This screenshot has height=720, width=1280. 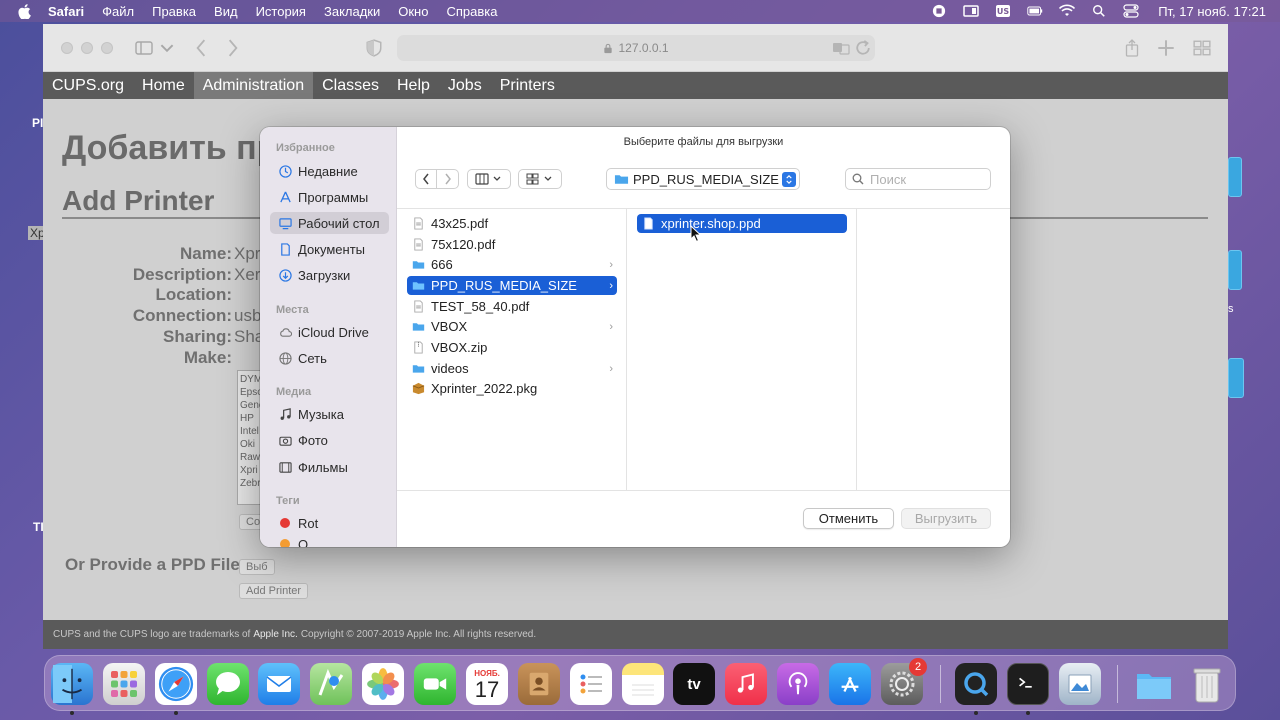 What do you see at coordinates (350, 85) in the screenshot?
I see `nav-classes: Classes` at bounding box center [350, 85].